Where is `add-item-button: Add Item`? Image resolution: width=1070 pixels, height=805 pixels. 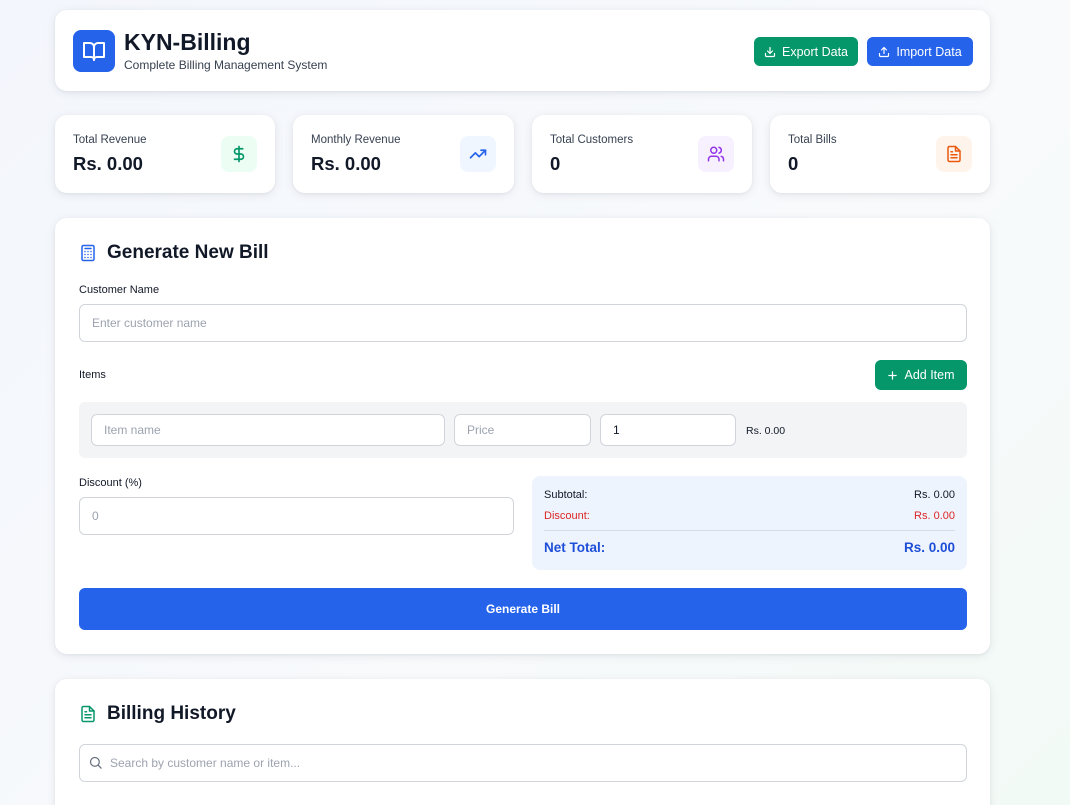 add-item-button: Add Item is located at coordinates (921, 375).